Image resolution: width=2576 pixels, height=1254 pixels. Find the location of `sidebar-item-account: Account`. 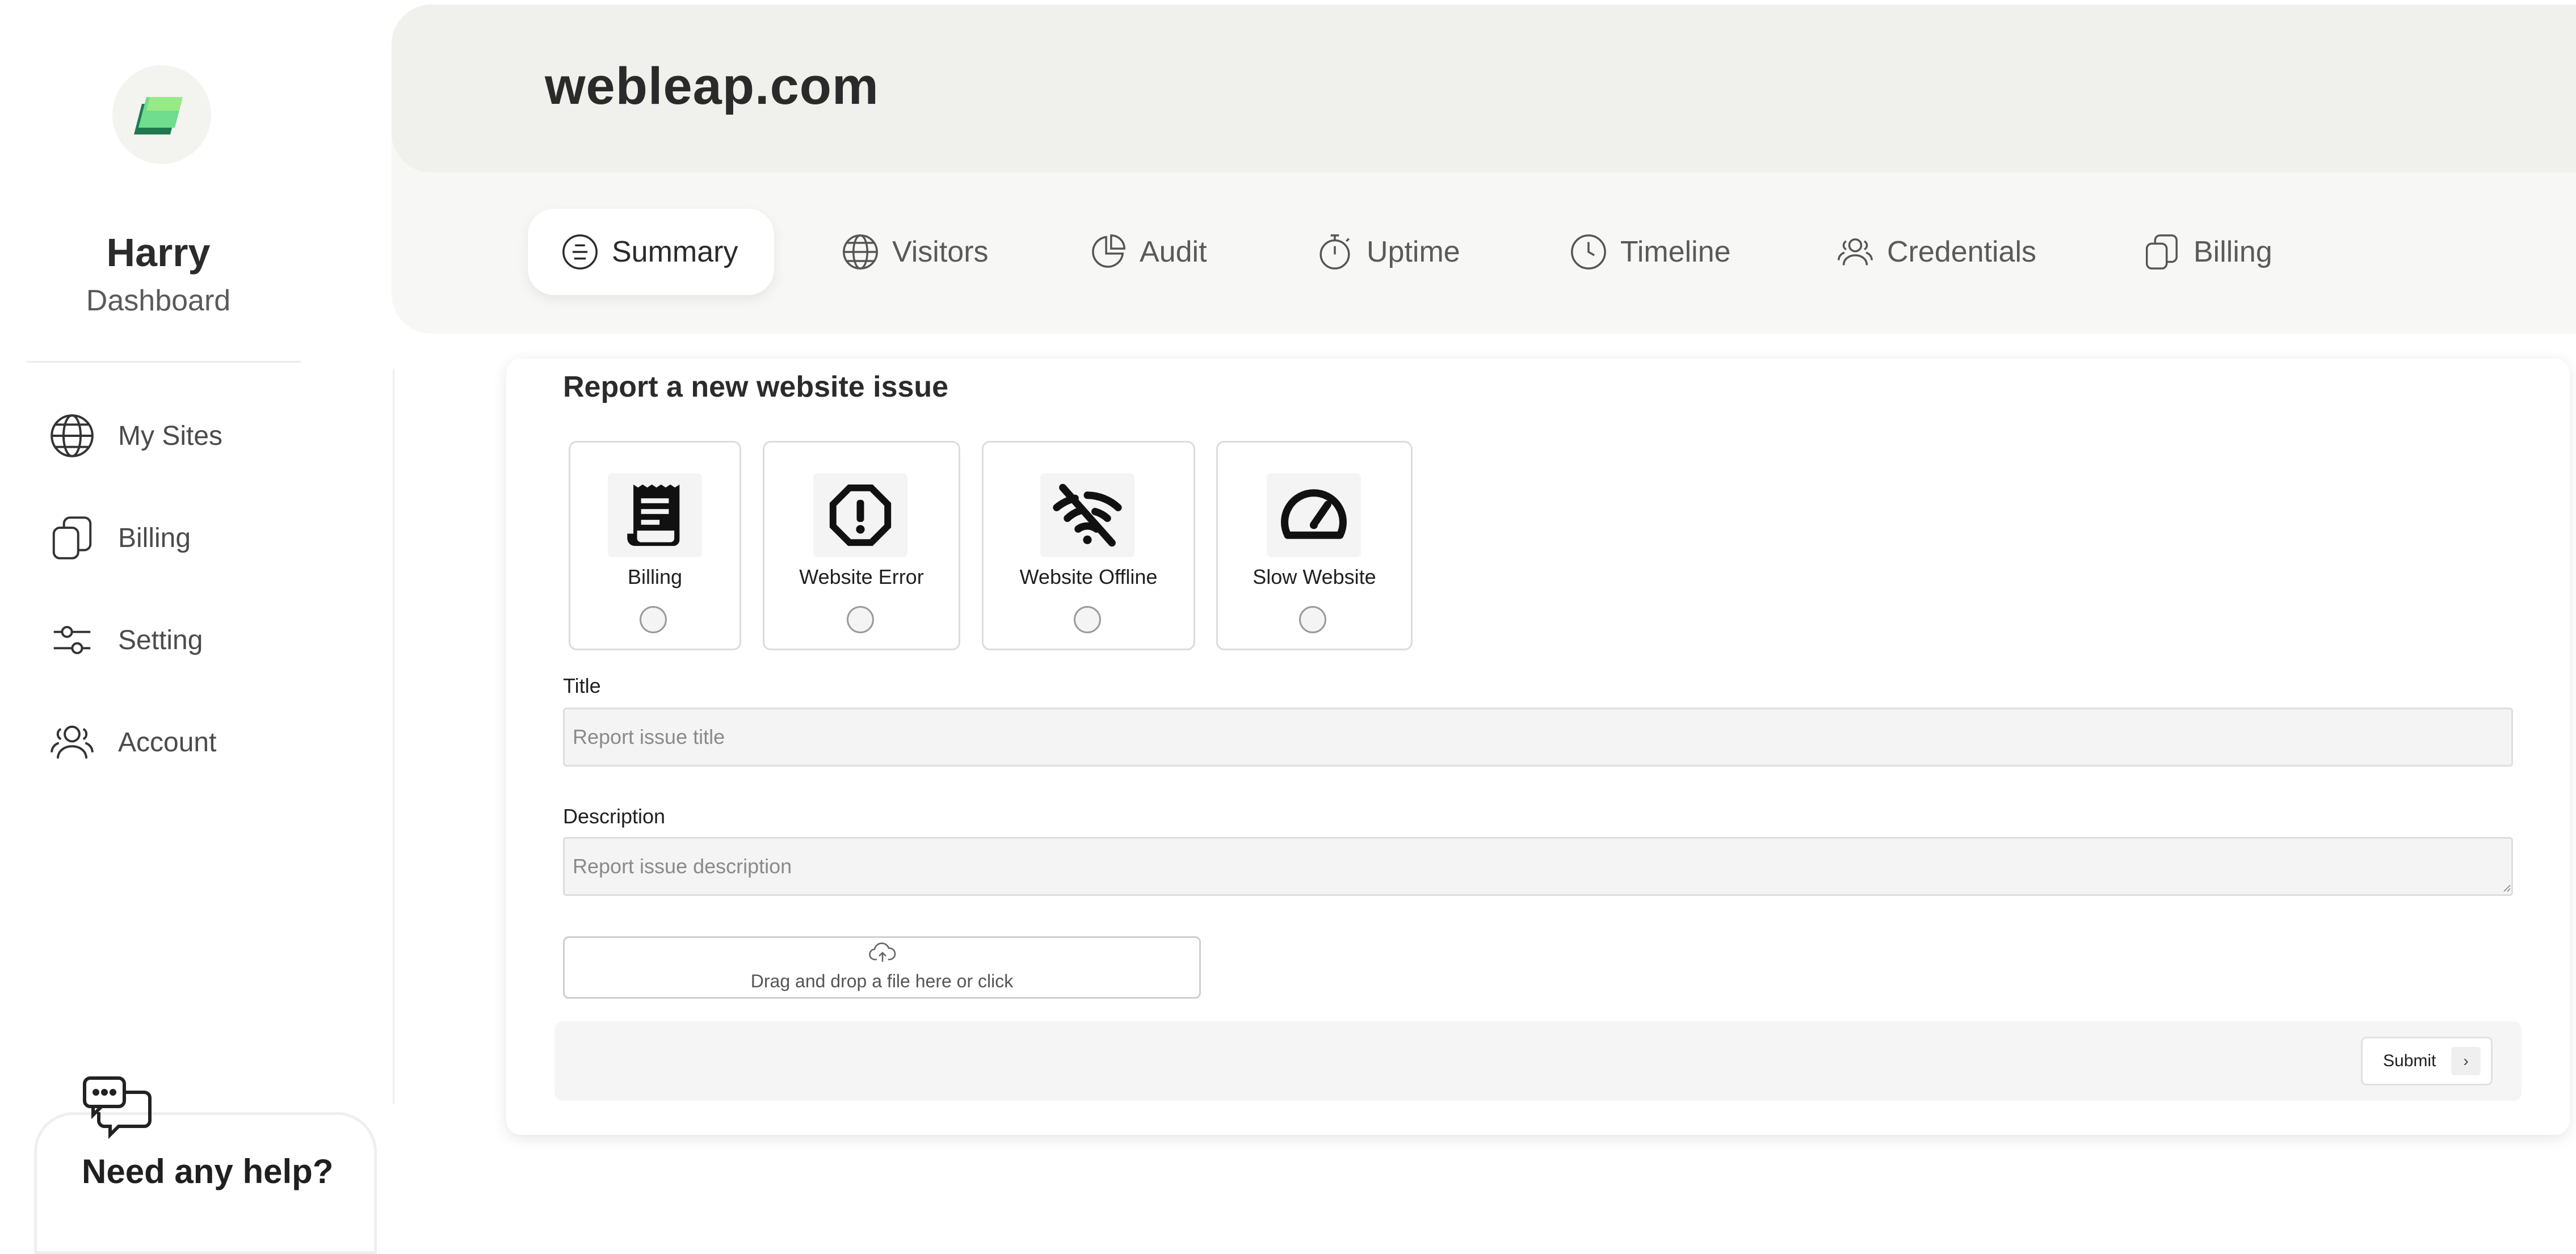

sidebar-item-account: Account is located at coordinates (193, 742).